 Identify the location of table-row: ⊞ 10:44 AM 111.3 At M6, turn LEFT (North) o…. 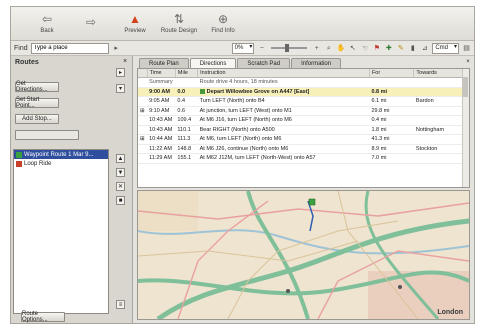
(303, 139).